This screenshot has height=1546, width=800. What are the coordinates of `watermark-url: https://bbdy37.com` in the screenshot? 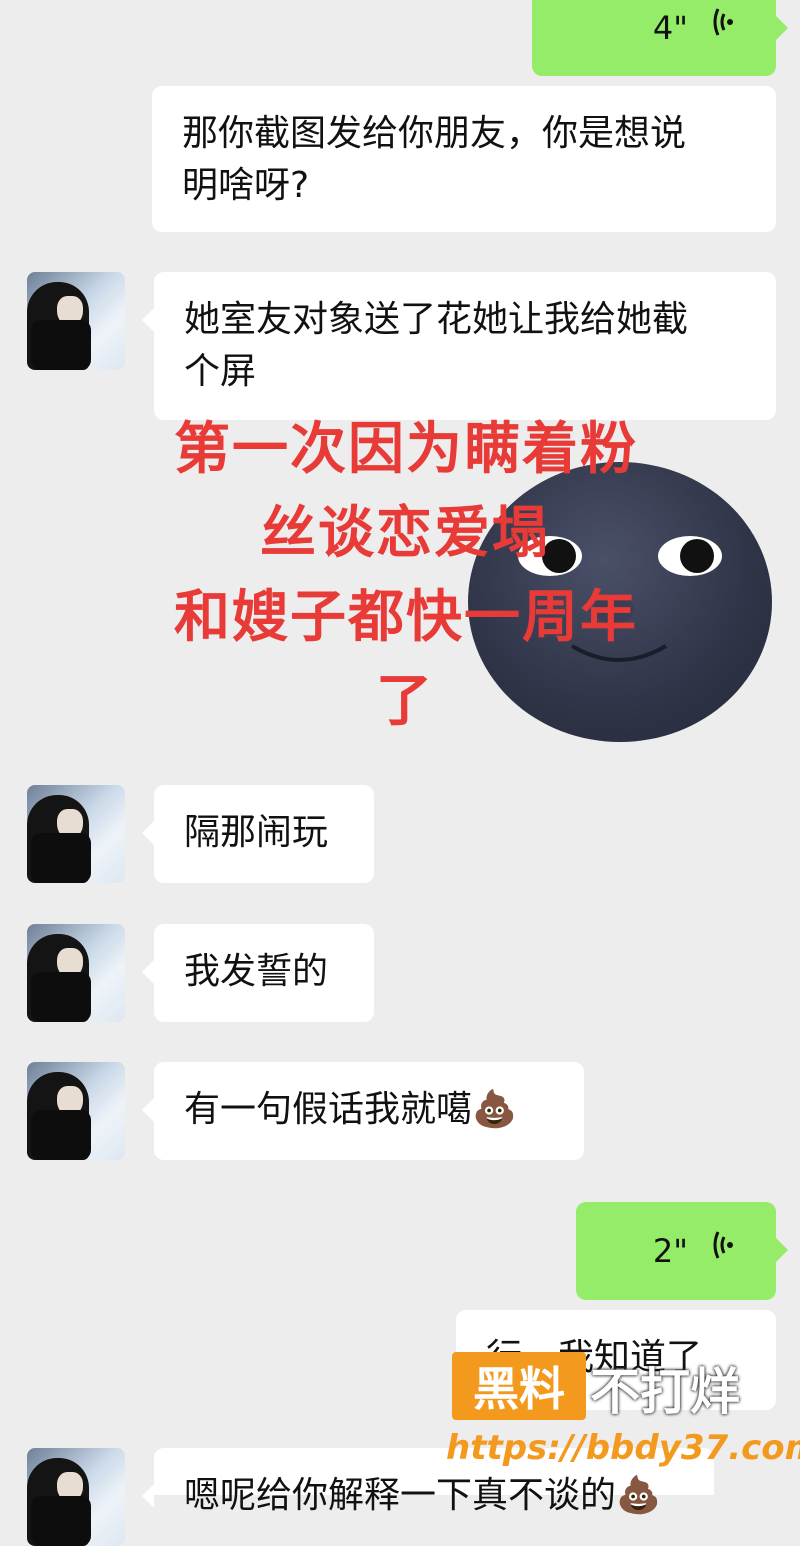 It's located at (623, 1448).